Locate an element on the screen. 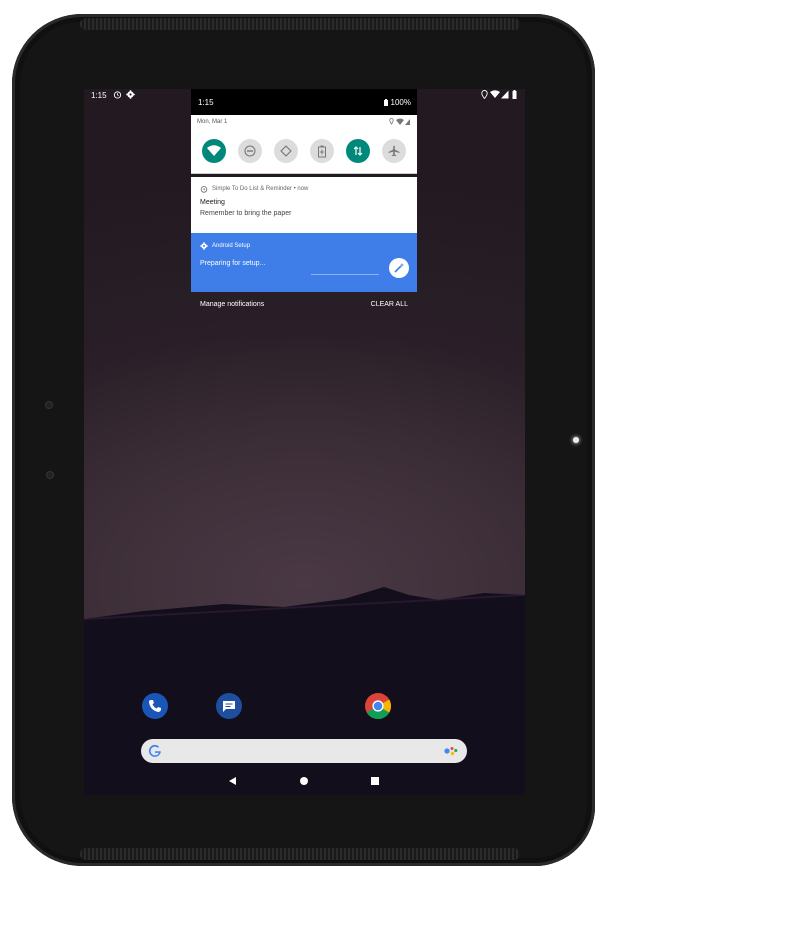 The width and height of the screenshot is (794, 927). google-search-bar is located at coordinates (304, 751).